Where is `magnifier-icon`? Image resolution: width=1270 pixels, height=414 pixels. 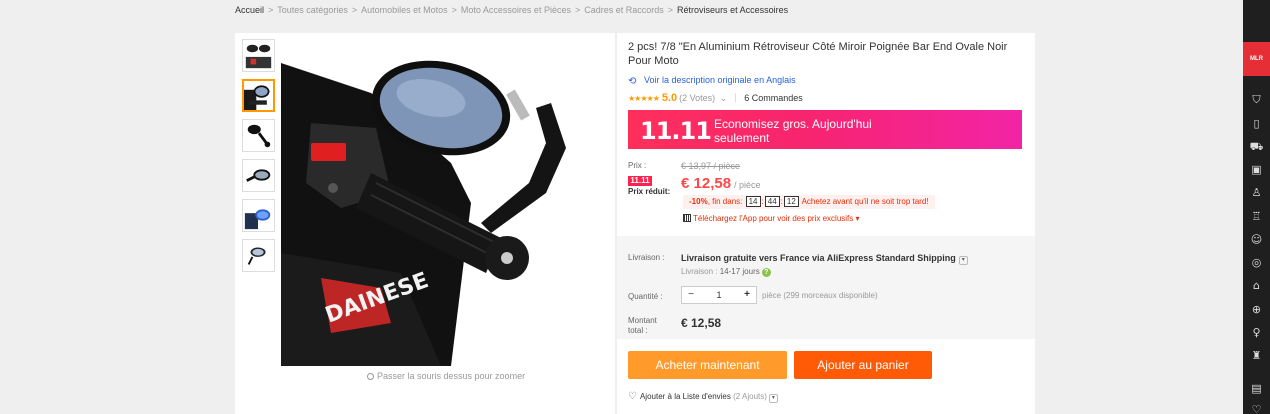
magnifier-icon is located at coordinates (370, 376).